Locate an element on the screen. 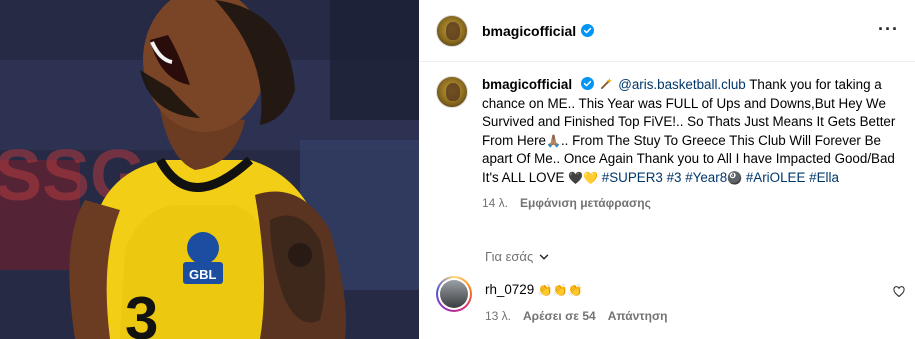  like-comment-heart-icon is located at coordinates (899, 292).